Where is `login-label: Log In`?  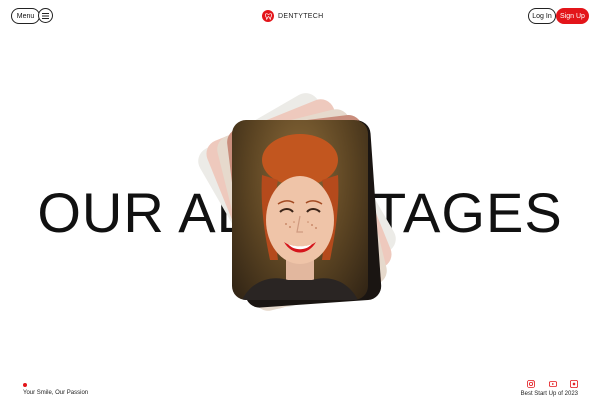
login-label: Log In is located at coordinates (542, 16).